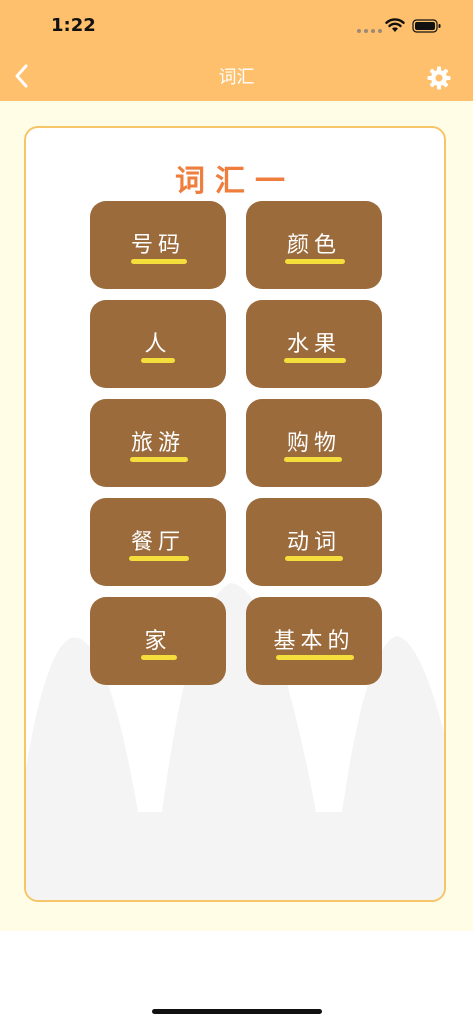 This screenshot has height=1024, width=473. I want to click on tile-restaurant: 餐厅, so click(158, 542).